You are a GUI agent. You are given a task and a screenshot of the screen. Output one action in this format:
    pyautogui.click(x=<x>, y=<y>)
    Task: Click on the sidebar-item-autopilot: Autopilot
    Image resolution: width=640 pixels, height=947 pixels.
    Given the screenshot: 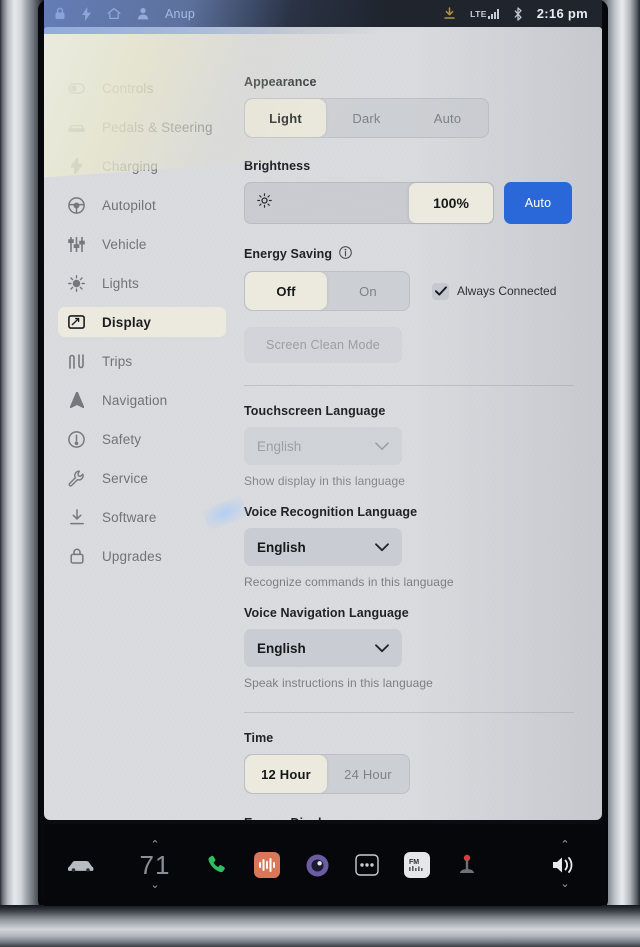 What is the action you would take?
    pyautogui.click(x=142, y=205)
    